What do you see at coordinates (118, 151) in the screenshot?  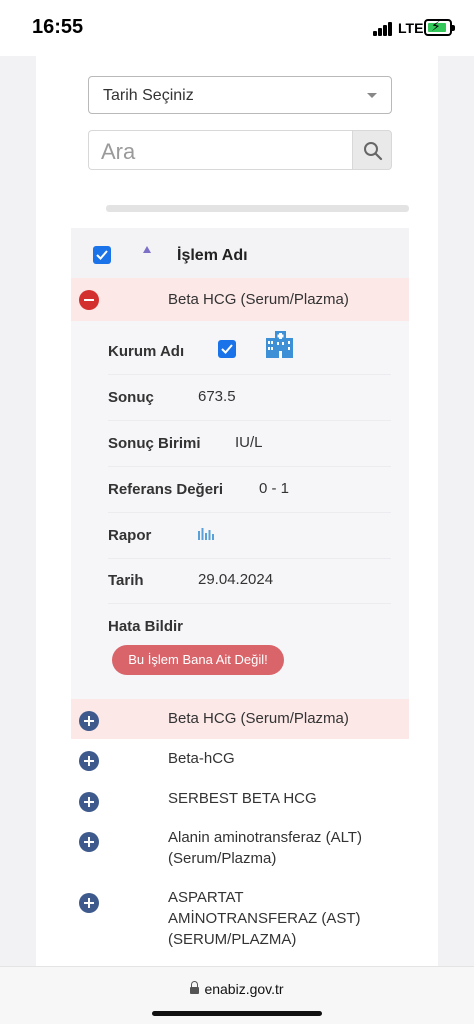 I see `search-placeholder: Ara` at bounding box center [118, 151].